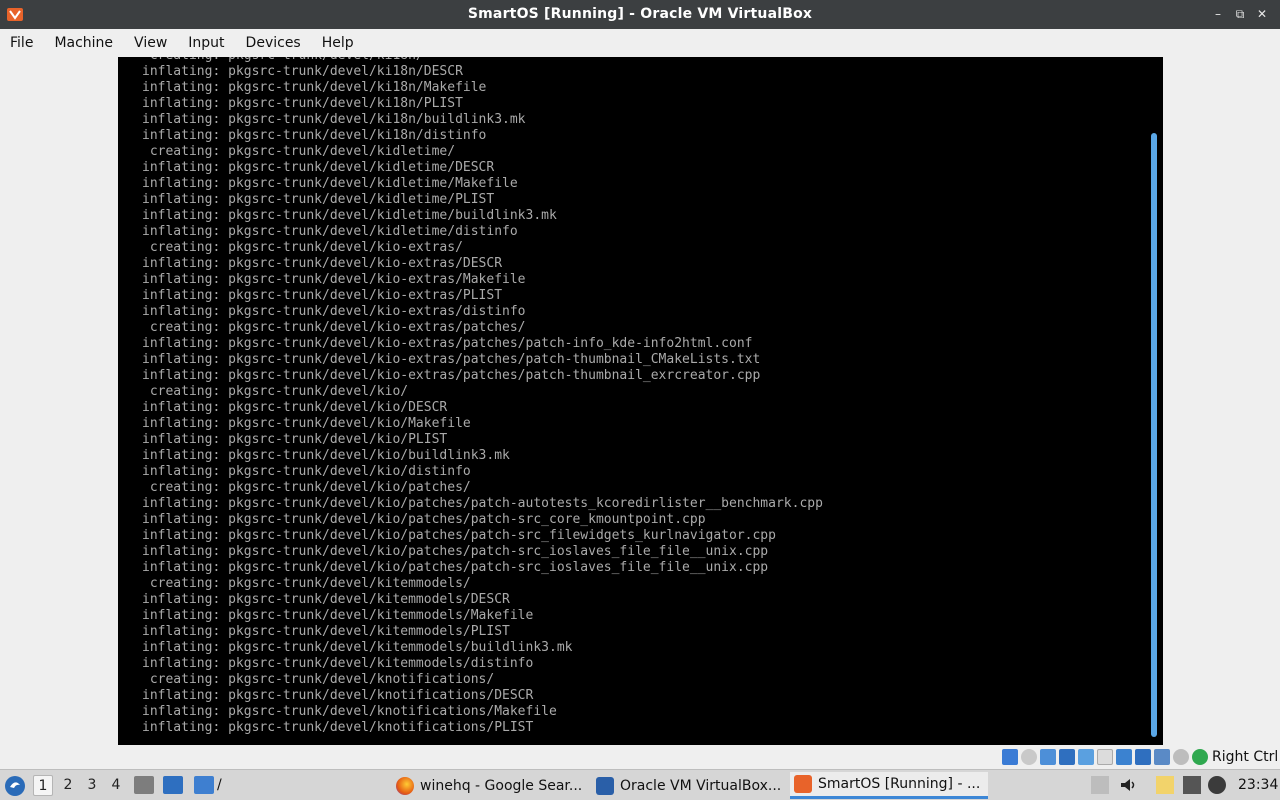 This screenshot has width=1280, height=800. Describe the element at coordinates (1100, 785) in the screenshot. I see `clipboard-tray-icon` at that location.